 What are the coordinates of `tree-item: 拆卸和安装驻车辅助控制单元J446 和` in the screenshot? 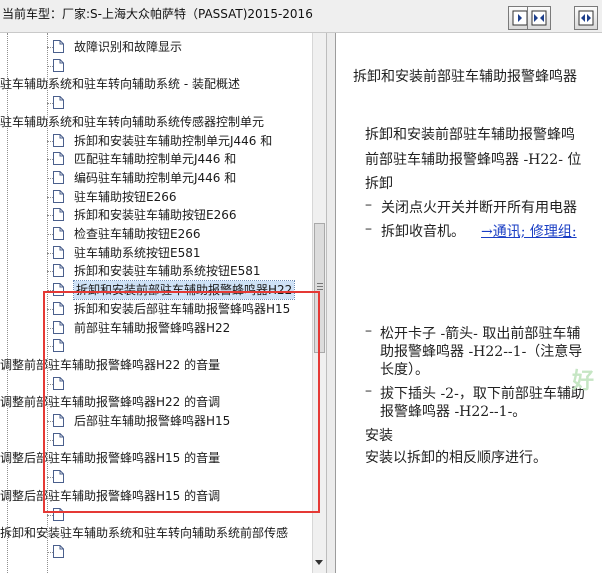 It's located at (156, 141).